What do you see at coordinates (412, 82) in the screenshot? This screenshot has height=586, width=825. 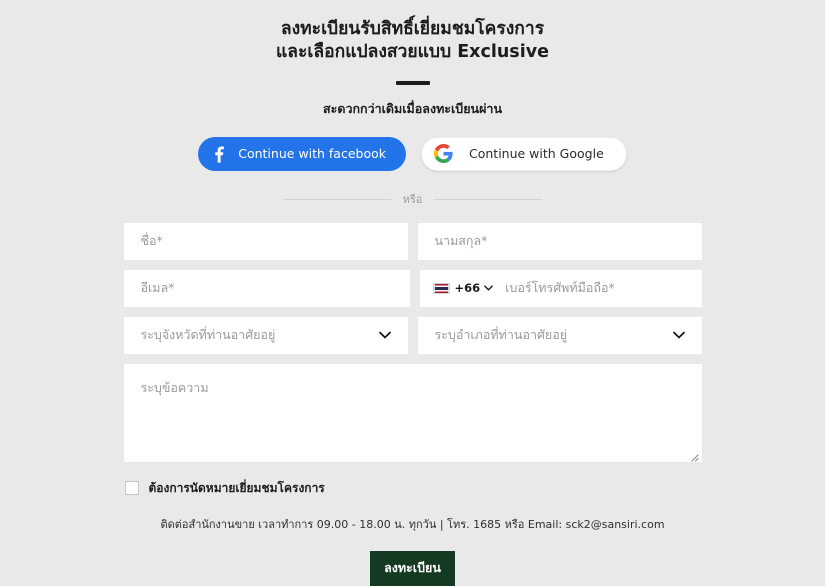 I see `title-divider-rule` at bounding box center [412, 82].